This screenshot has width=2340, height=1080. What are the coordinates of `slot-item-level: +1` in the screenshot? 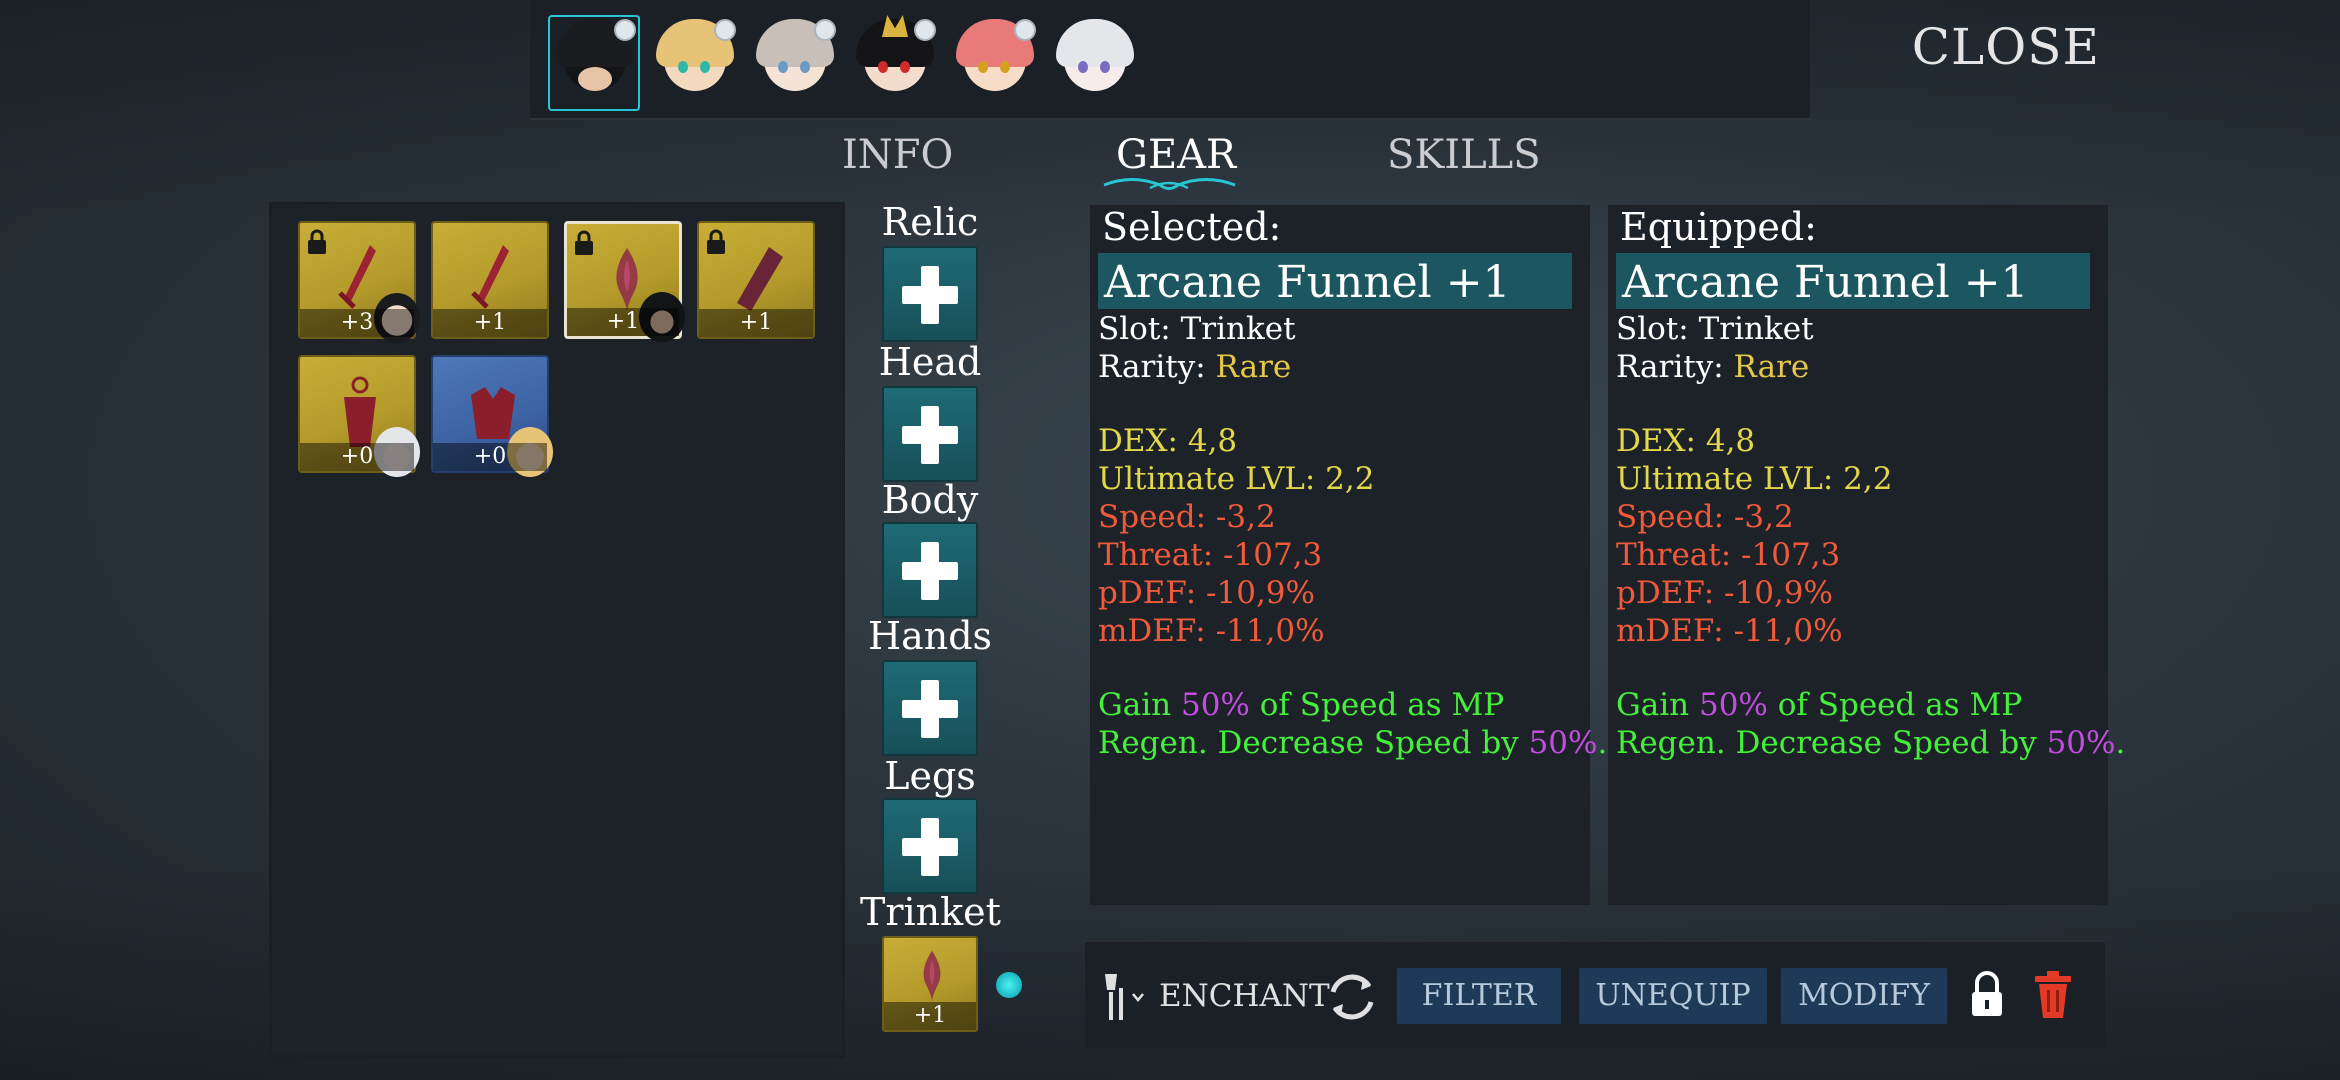 It's located at (930, 1016).